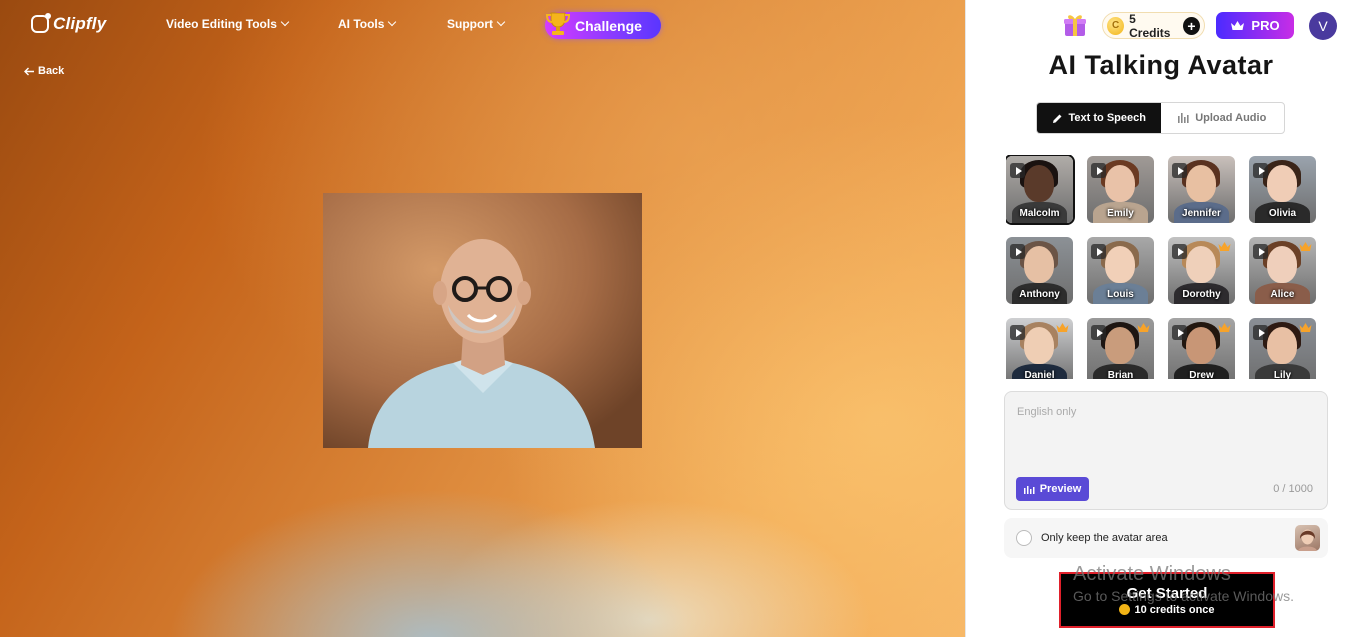  What do you see at coordinates (1167, 600) in the screenshot?
I see `get-started-button: Get Started 10 credits once` at bounding box center [1167, 600].